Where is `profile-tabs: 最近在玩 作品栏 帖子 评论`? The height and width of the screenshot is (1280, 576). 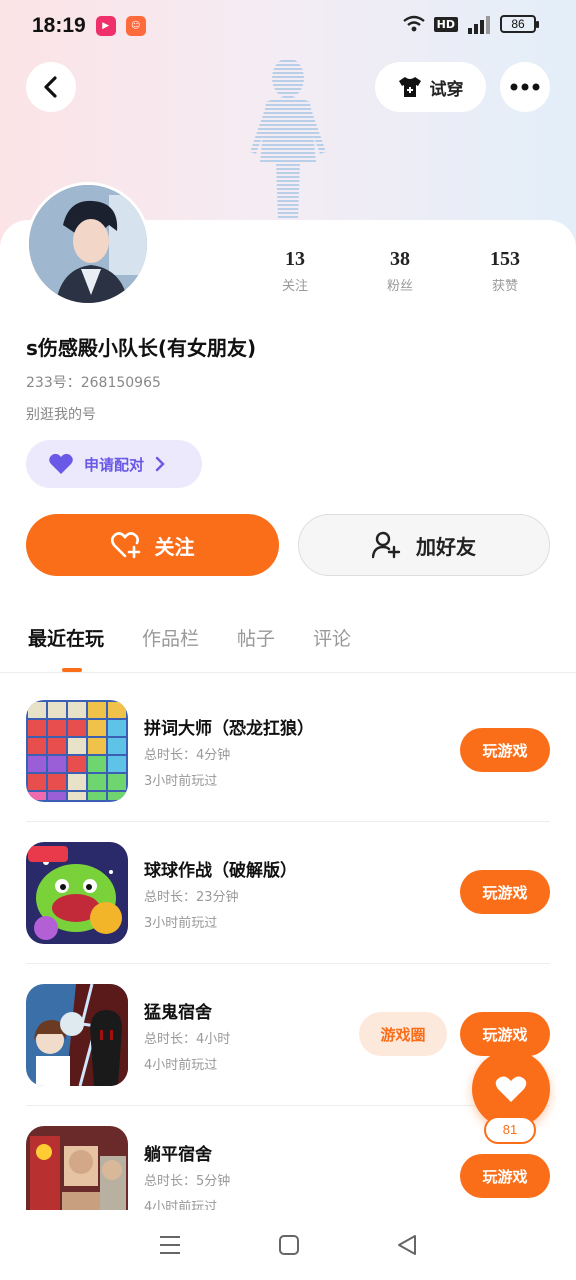
profile-tabs: 最近在玩 作品栏 帖子 评论 is located at coordinates (189, 648).